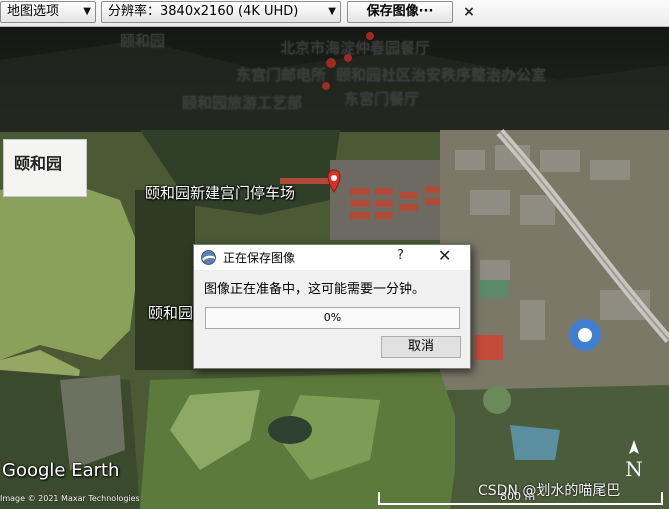 The width and height of the screenshot is (669, 509). I want to click on compass-letter: N, so click(634, 469).